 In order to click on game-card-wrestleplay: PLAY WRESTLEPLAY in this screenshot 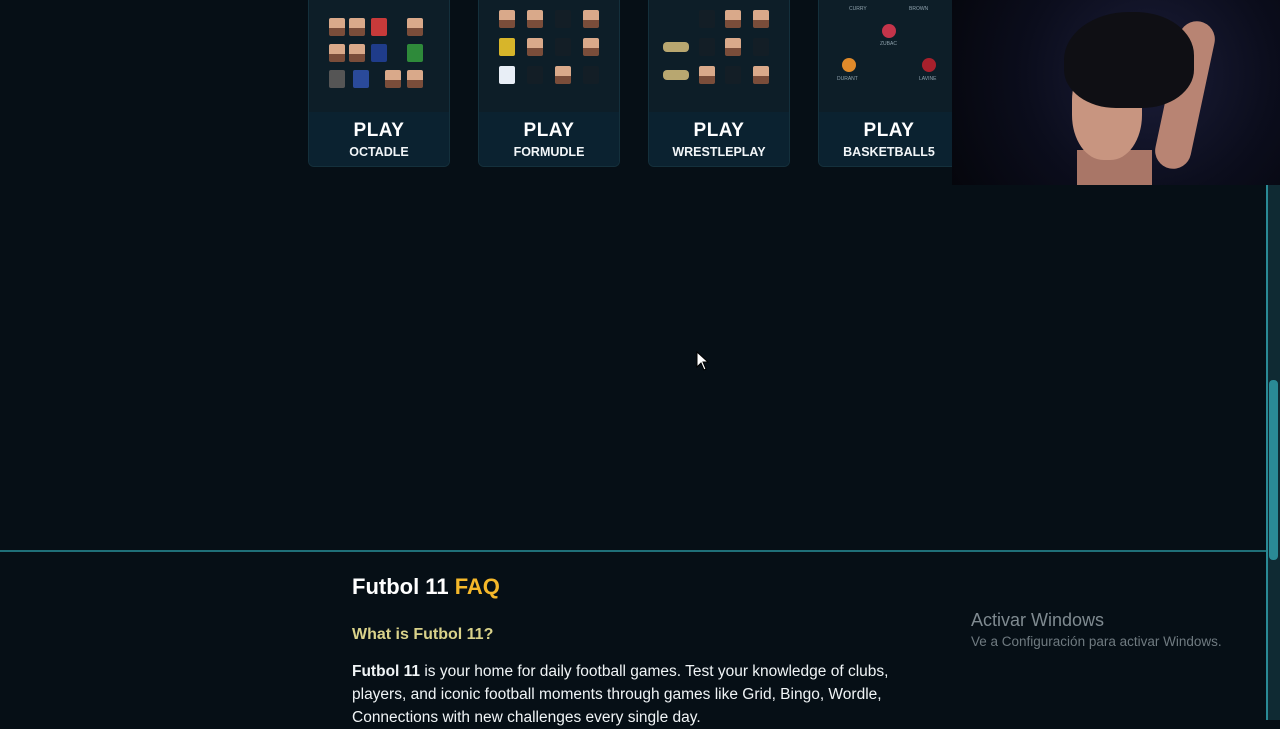, I will do `click(719, 83)`.